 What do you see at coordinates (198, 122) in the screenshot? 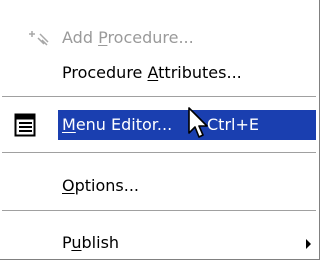
I see `mouse-pointer-icon` at bounding box center [198, 122].